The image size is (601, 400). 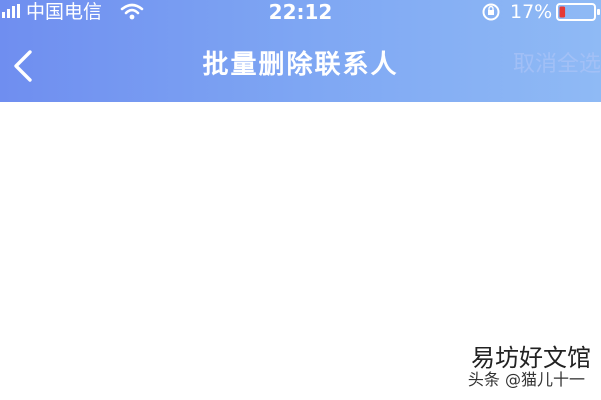 I want to click on chevron-left-icon, so click(x=24, y=66).